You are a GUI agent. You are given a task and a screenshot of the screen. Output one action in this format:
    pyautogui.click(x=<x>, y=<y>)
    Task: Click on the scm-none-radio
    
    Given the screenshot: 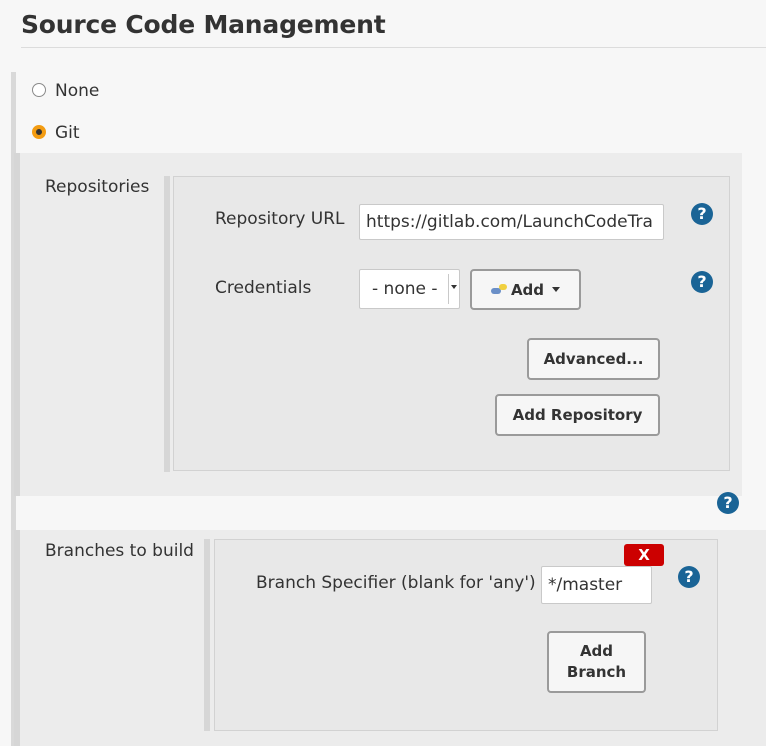 What is the action you would take?
    pyautogui.click(x=39, y=90)
    